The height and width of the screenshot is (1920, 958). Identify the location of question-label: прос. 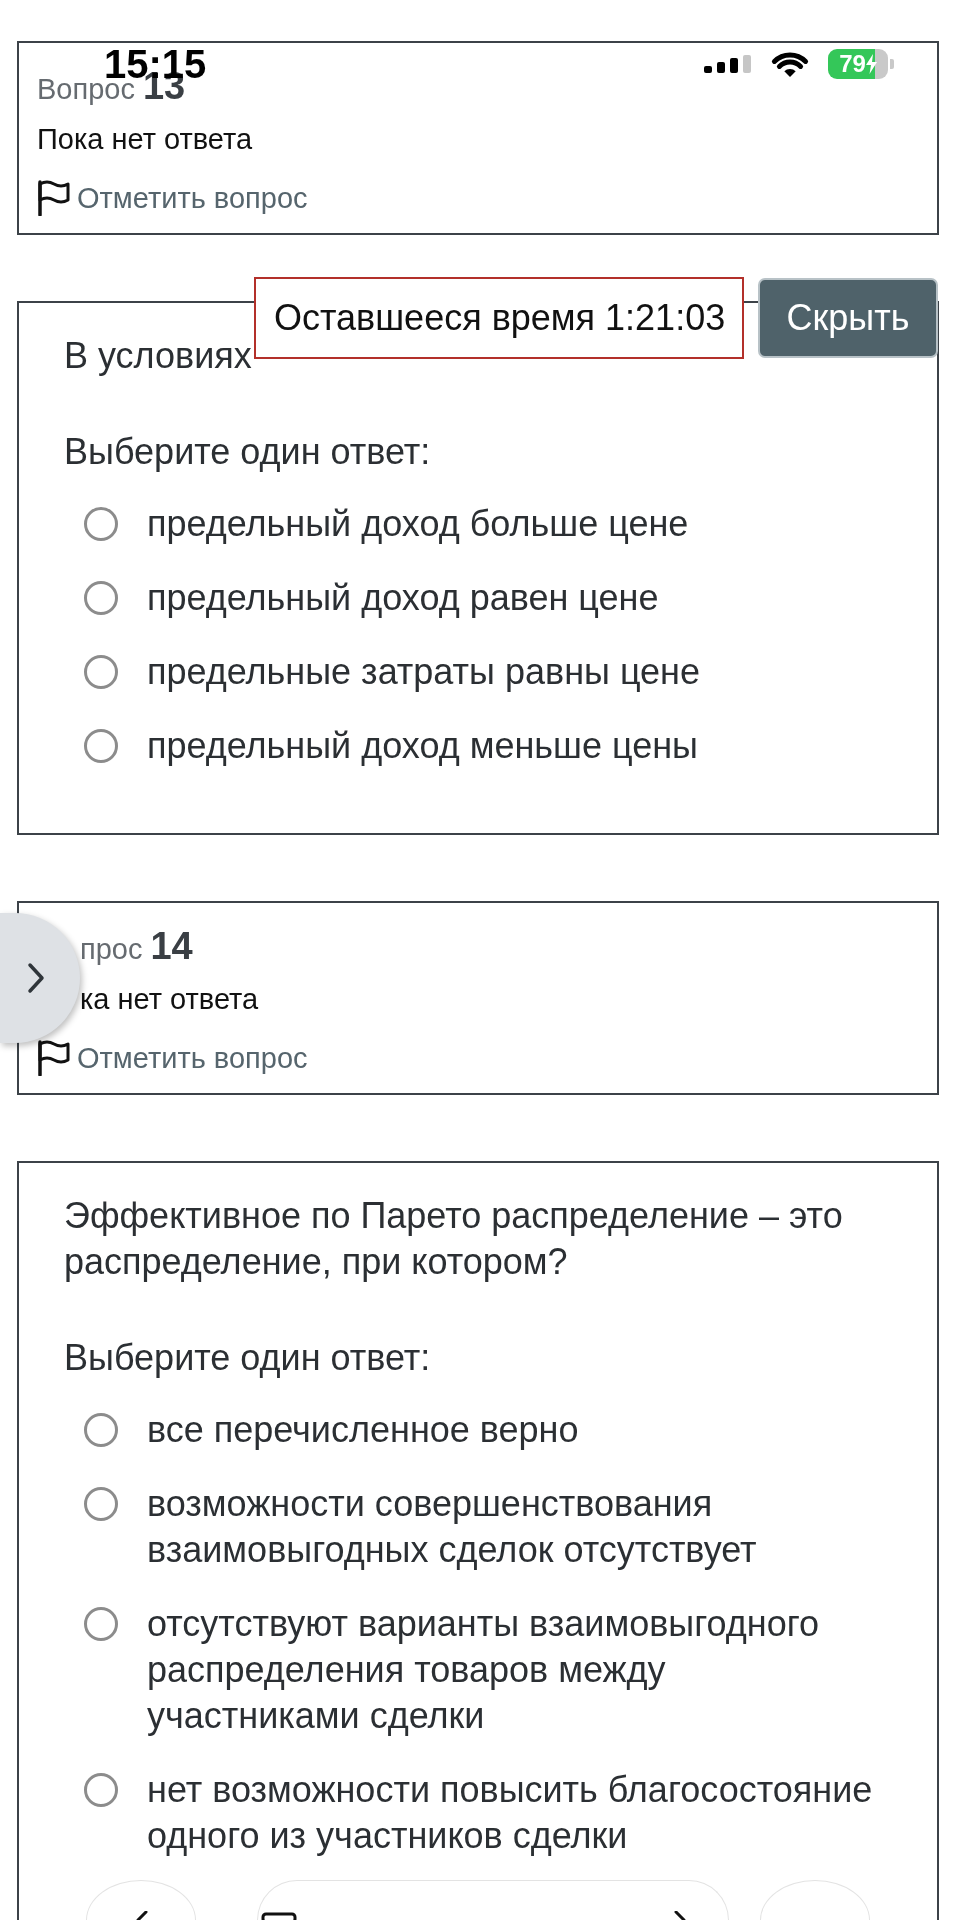
(111, 949).